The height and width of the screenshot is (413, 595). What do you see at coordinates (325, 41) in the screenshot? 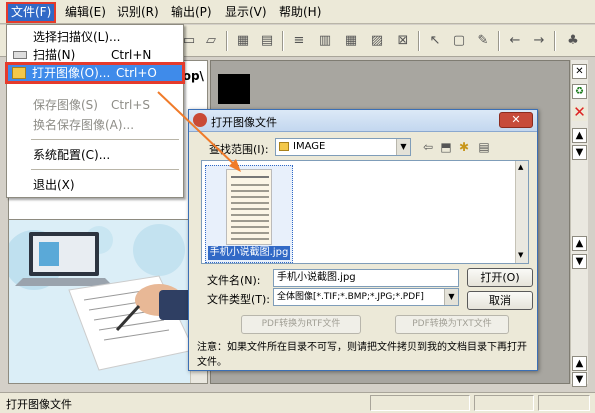
I see `table-icon: ▥` at bounding box center [325, 41].